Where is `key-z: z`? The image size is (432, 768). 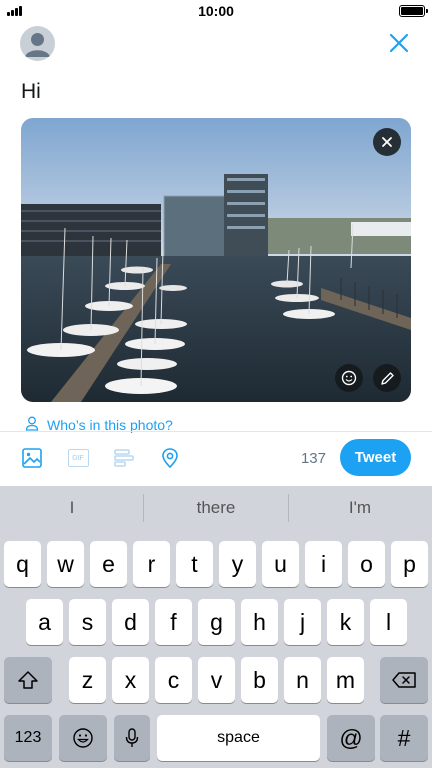 key-z: z is located at coordinates (87, 680).